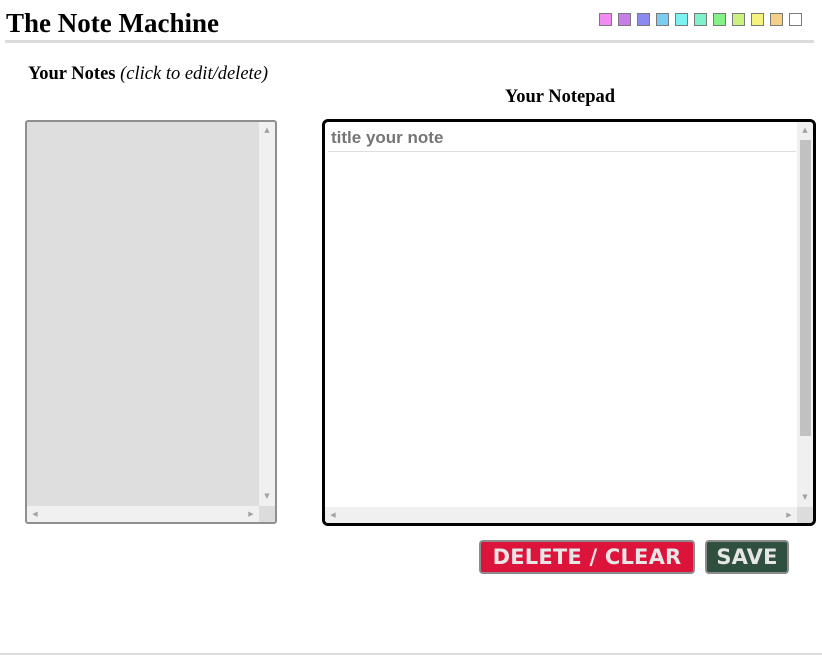  I want to click on color-swatch-lime, so click(738, 19).